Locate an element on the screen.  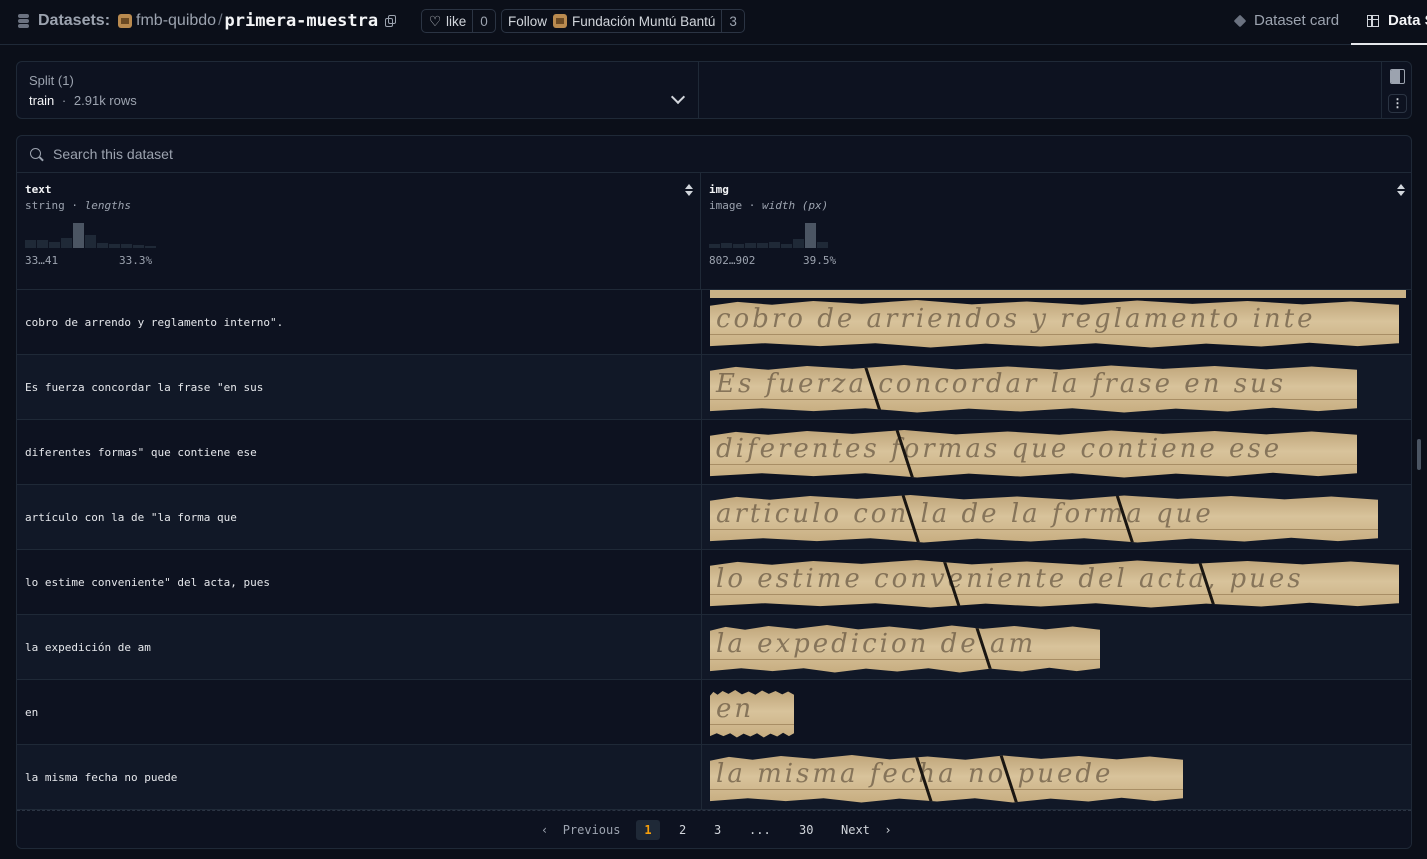
tab-dataset-card: Dataset card is located at coordinates (1286, 20).